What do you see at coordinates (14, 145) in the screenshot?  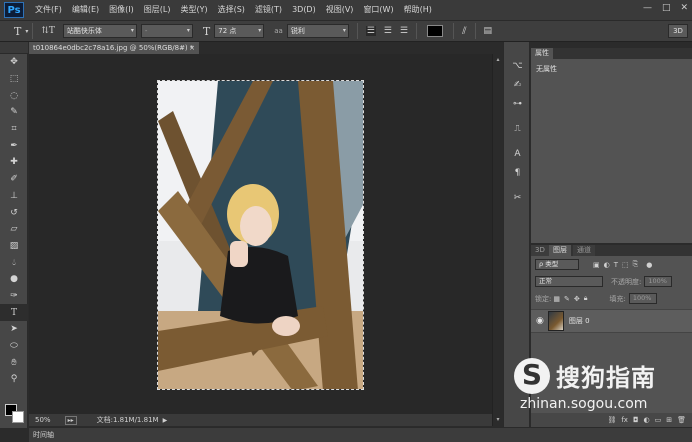 I see `eyedropper-tool-icon: ✒` at bounding box center [14, 145].